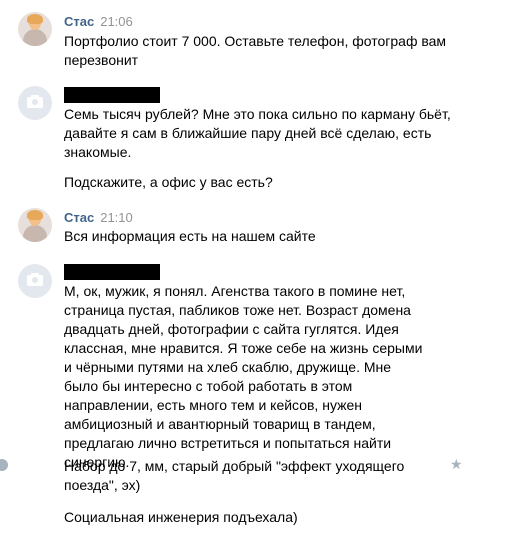 This screenshot has height=539, width=521. I want to click on message-header: Стас 21:06, so click(98, 22).